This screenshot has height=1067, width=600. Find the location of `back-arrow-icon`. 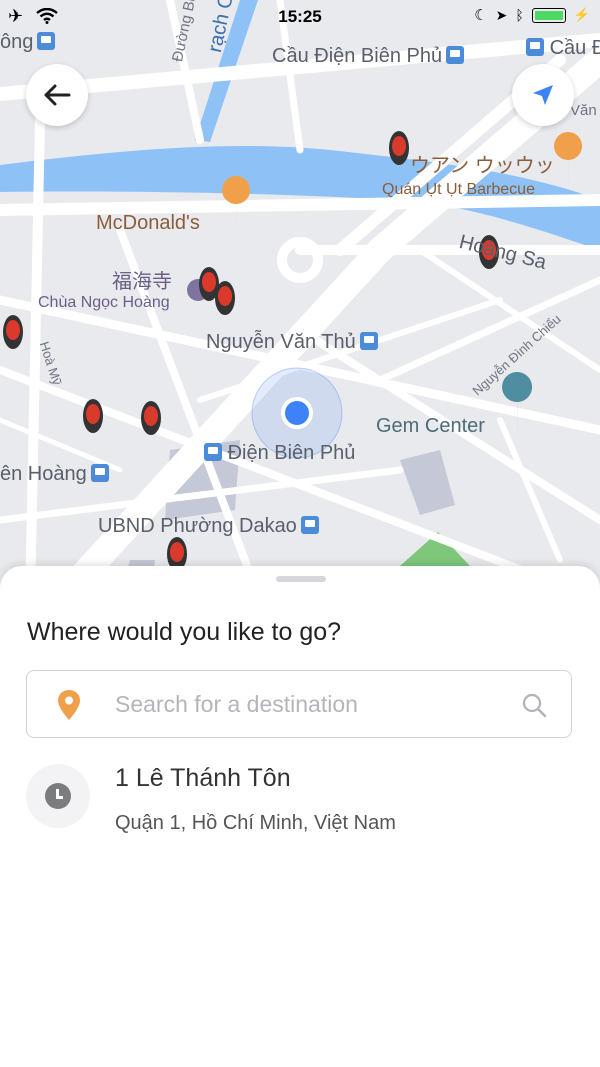

back-arrow-icon is located at coordinates (57, 95).